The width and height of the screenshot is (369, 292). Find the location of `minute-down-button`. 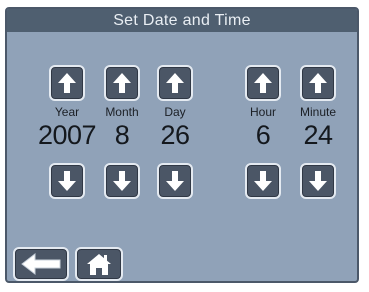

minute-down-button is located at coordinates (318, 181).